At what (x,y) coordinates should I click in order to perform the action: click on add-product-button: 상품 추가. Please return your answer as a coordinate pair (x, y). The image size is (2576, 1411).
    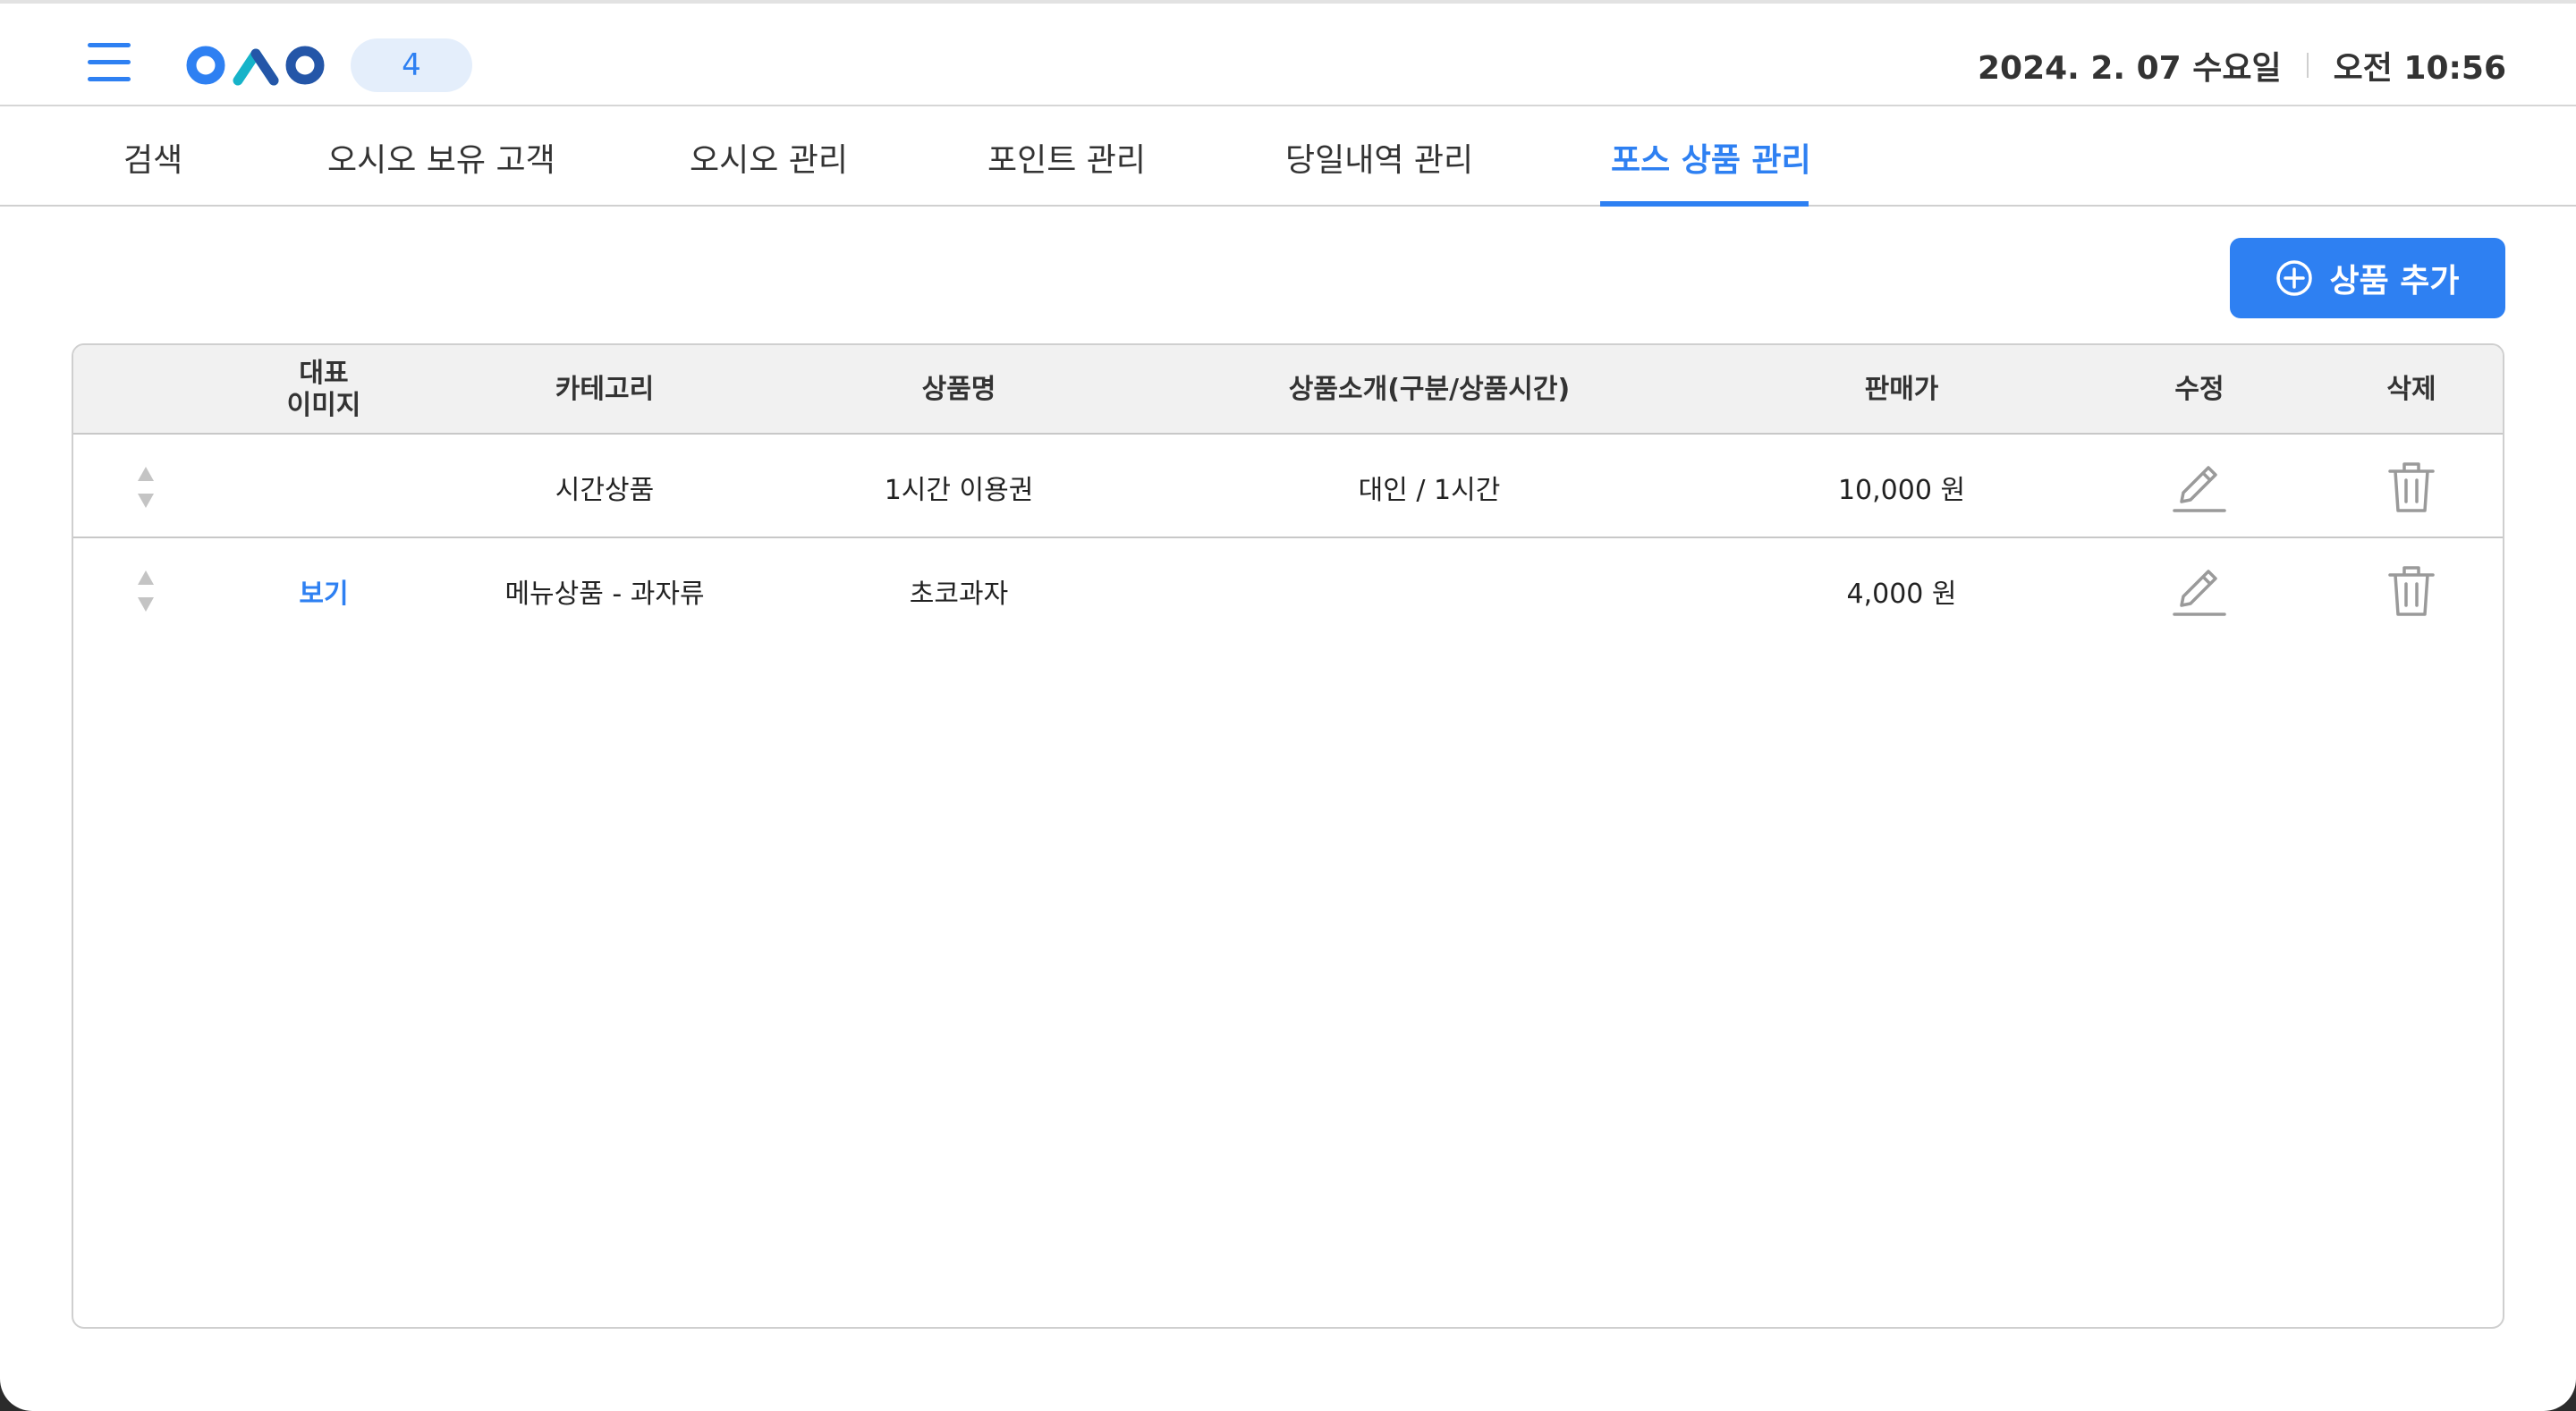
    Looking at the image, I should click on (2367, 278).